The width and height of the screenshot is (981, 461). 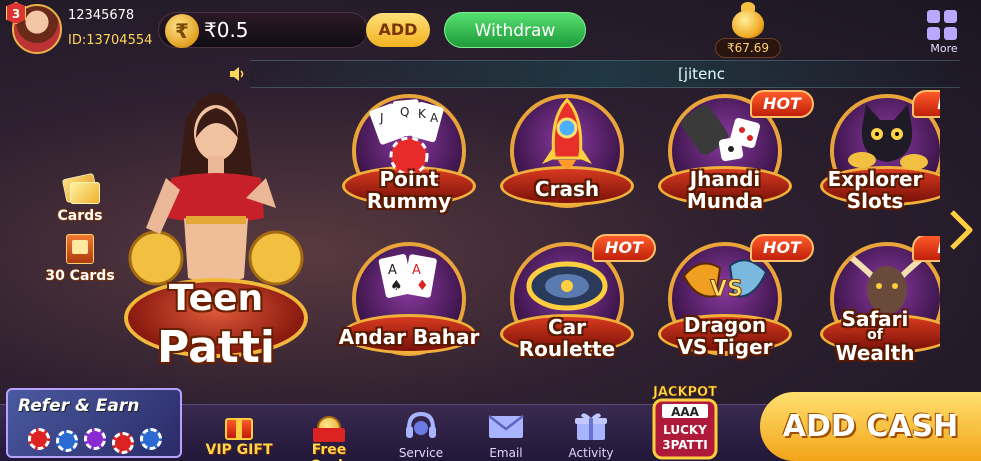 I want to click on teen-patti-game: Teen Patti, so click(x=216, y=228).